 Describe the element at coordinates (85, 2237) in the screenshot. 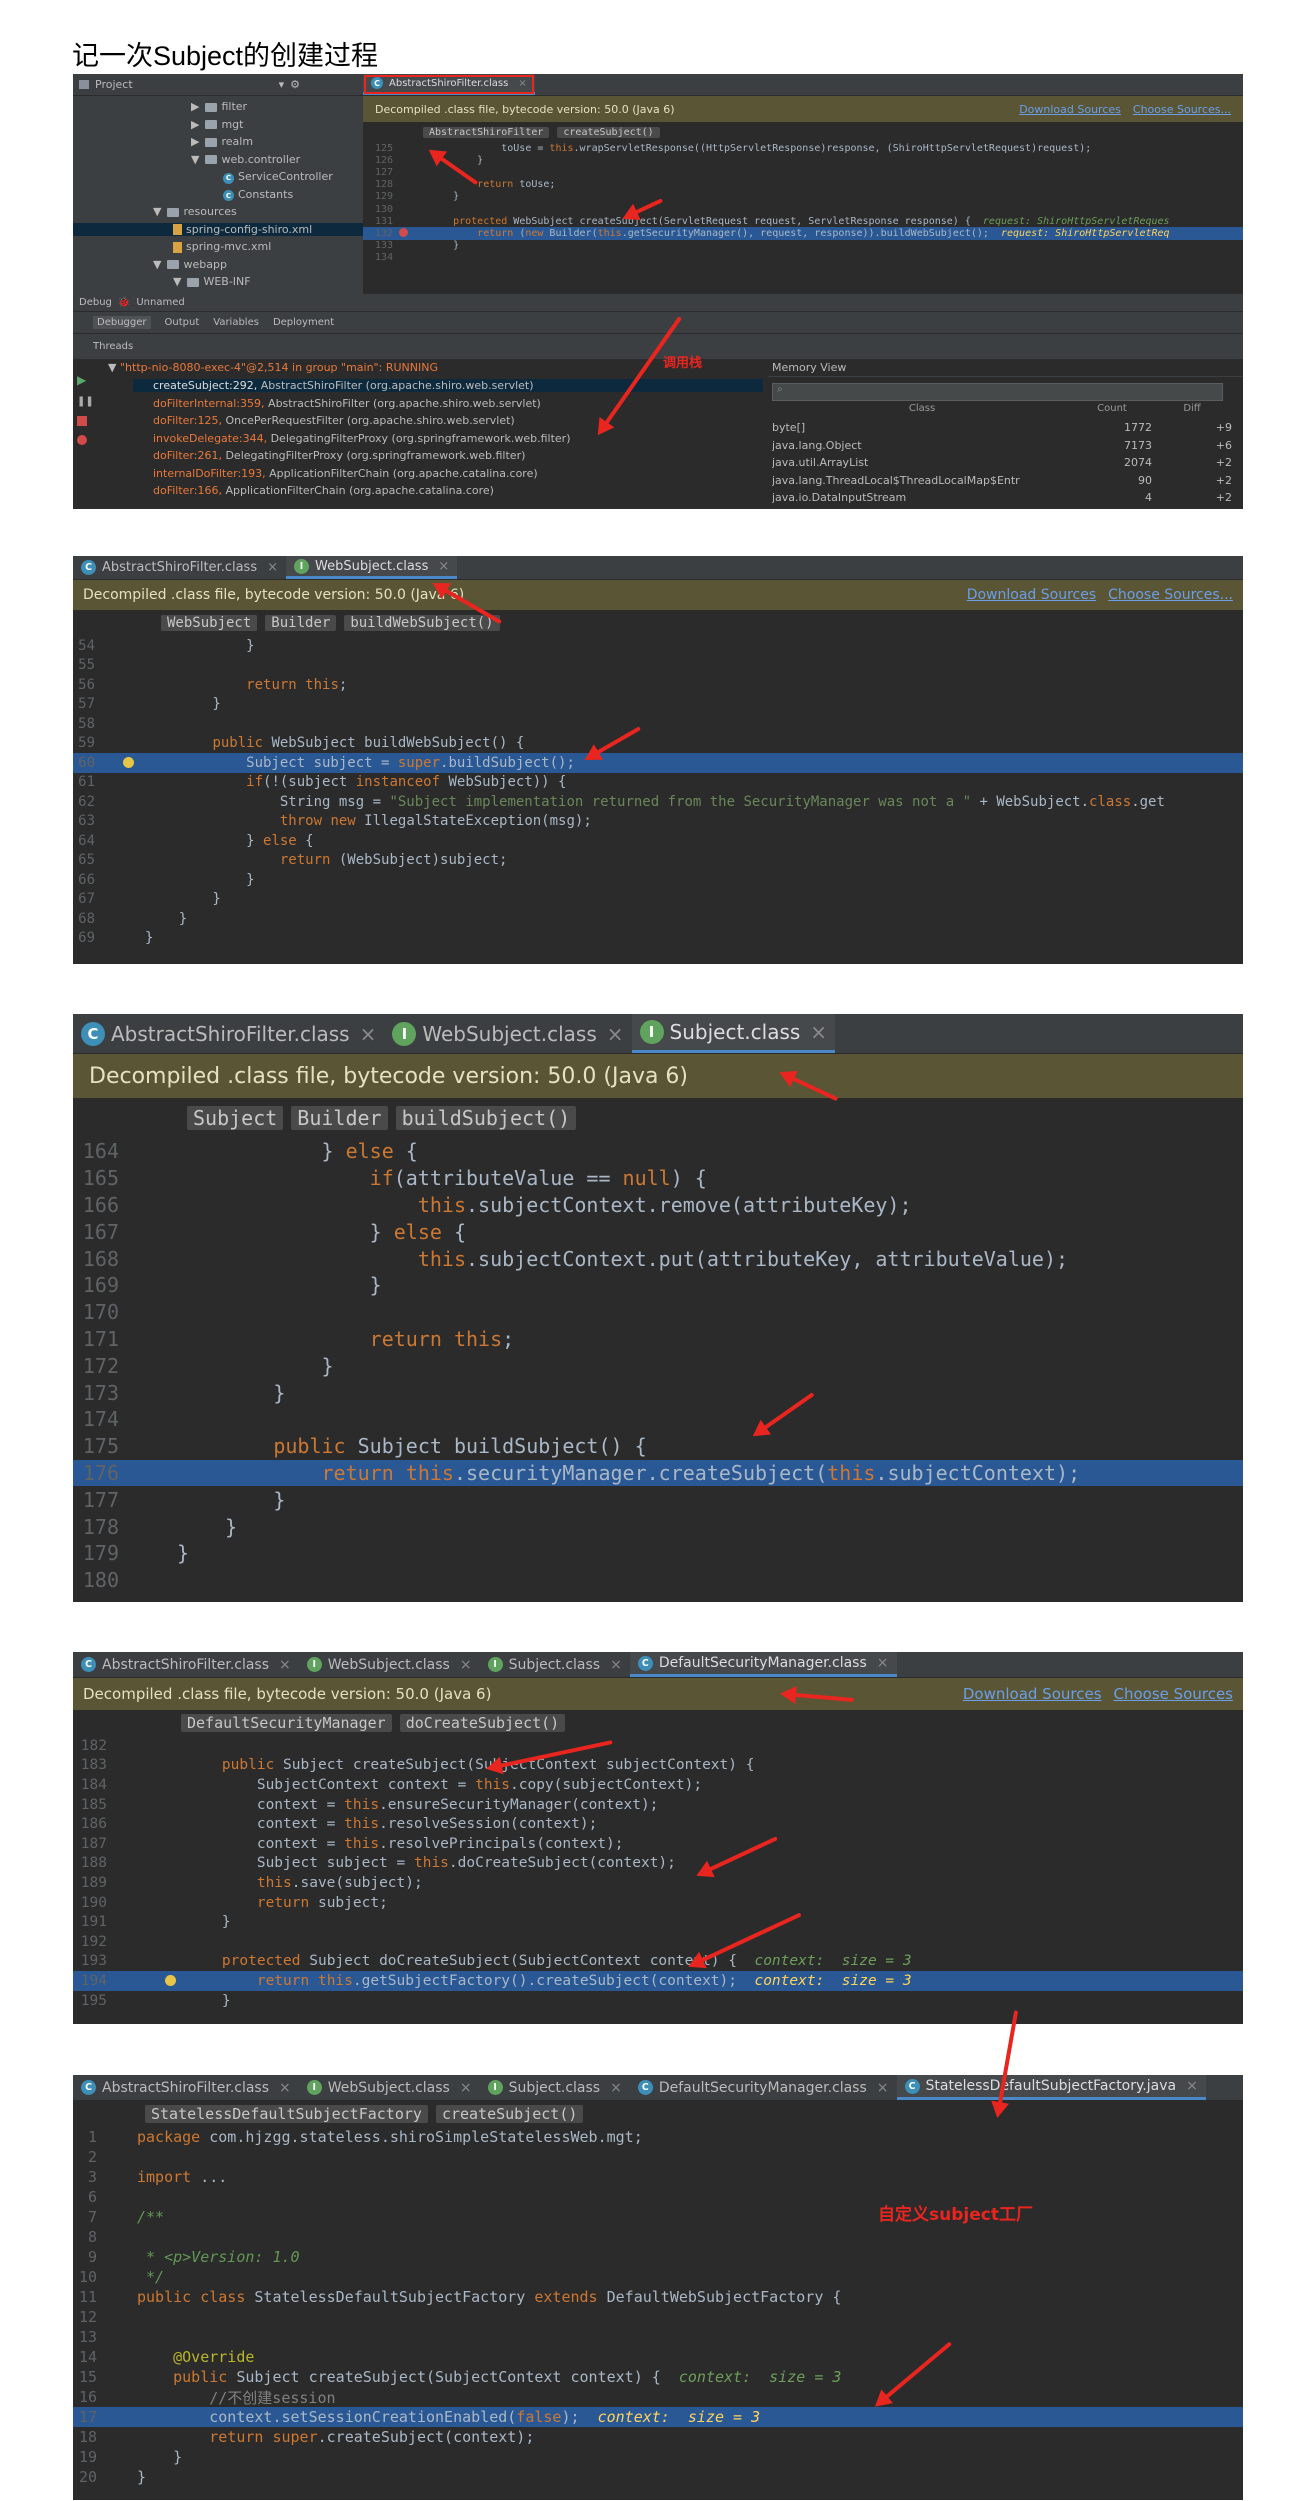

I see `line-number: 8` at that location.